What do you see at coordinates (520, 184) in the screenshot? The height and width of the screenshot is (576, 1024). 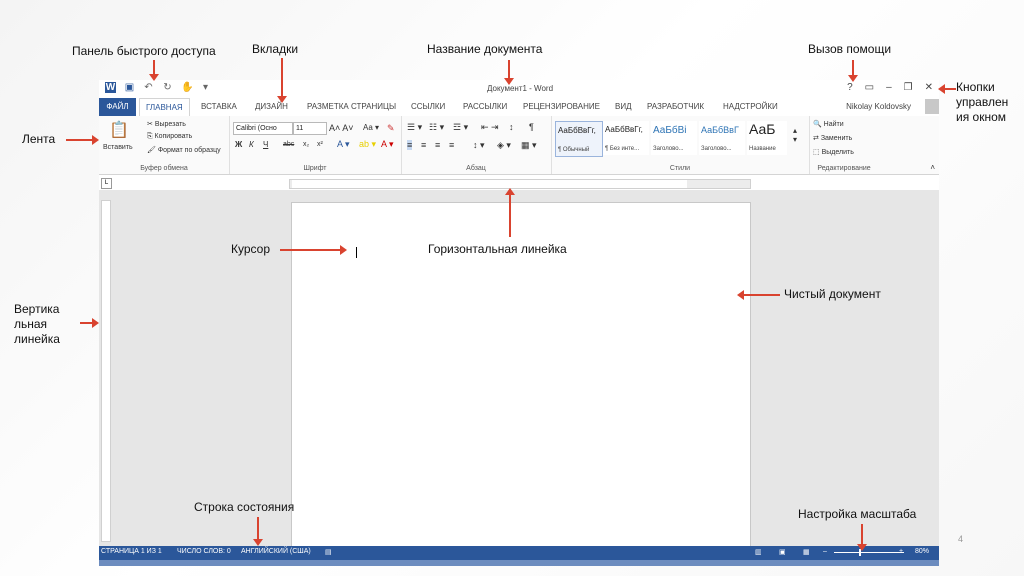 I see `horizontal-ruler` at bounding box center [520, 184].